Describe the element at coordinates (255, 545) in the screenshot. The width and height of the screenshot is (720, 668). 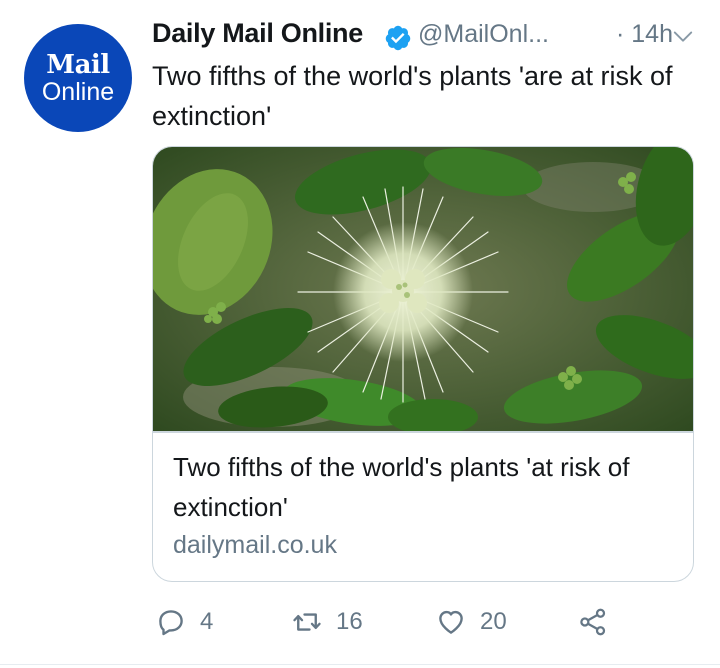
I see `card-domain: dailymail.co.uk` at that location.